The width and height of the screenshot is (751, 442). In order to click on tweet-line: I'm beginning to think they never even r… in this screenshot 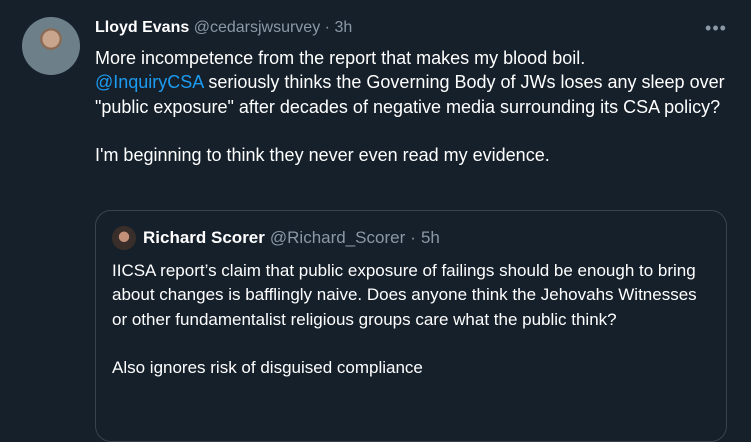, I will do `click(322, 155)`.